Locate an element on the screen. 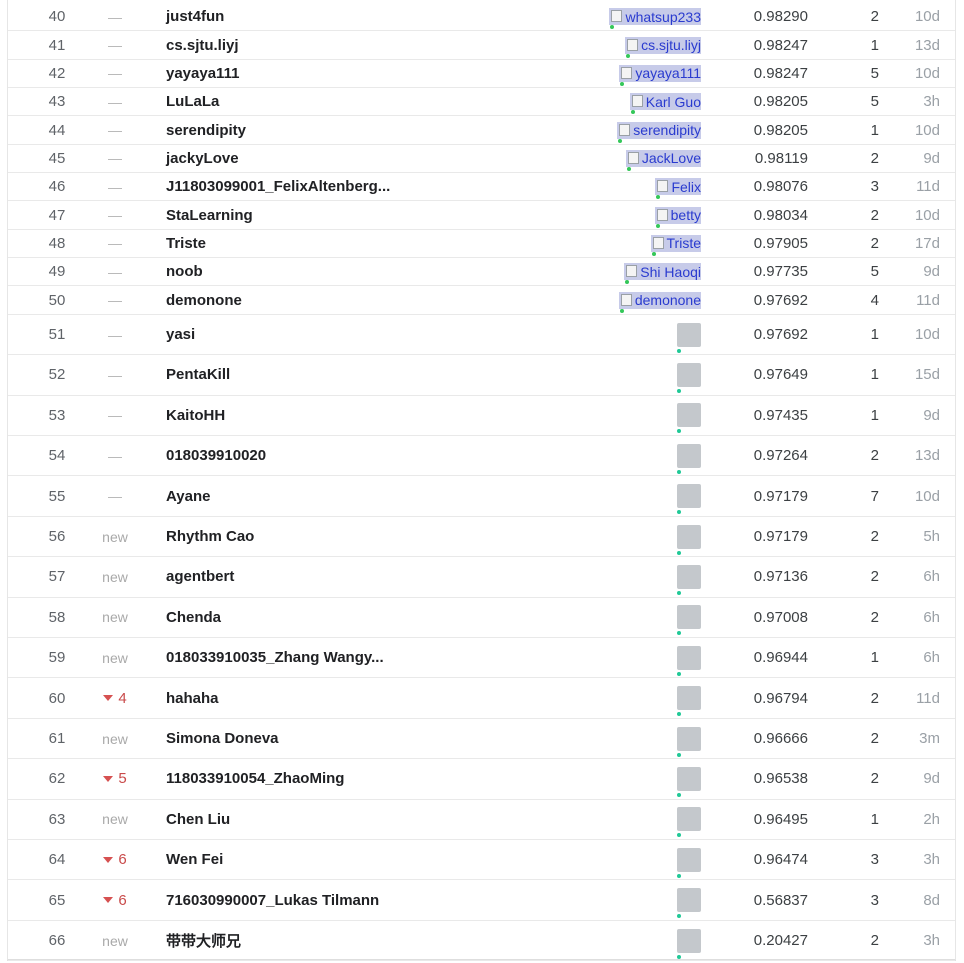  team-members-cell: serendipity is located at coordinates (649, 129).